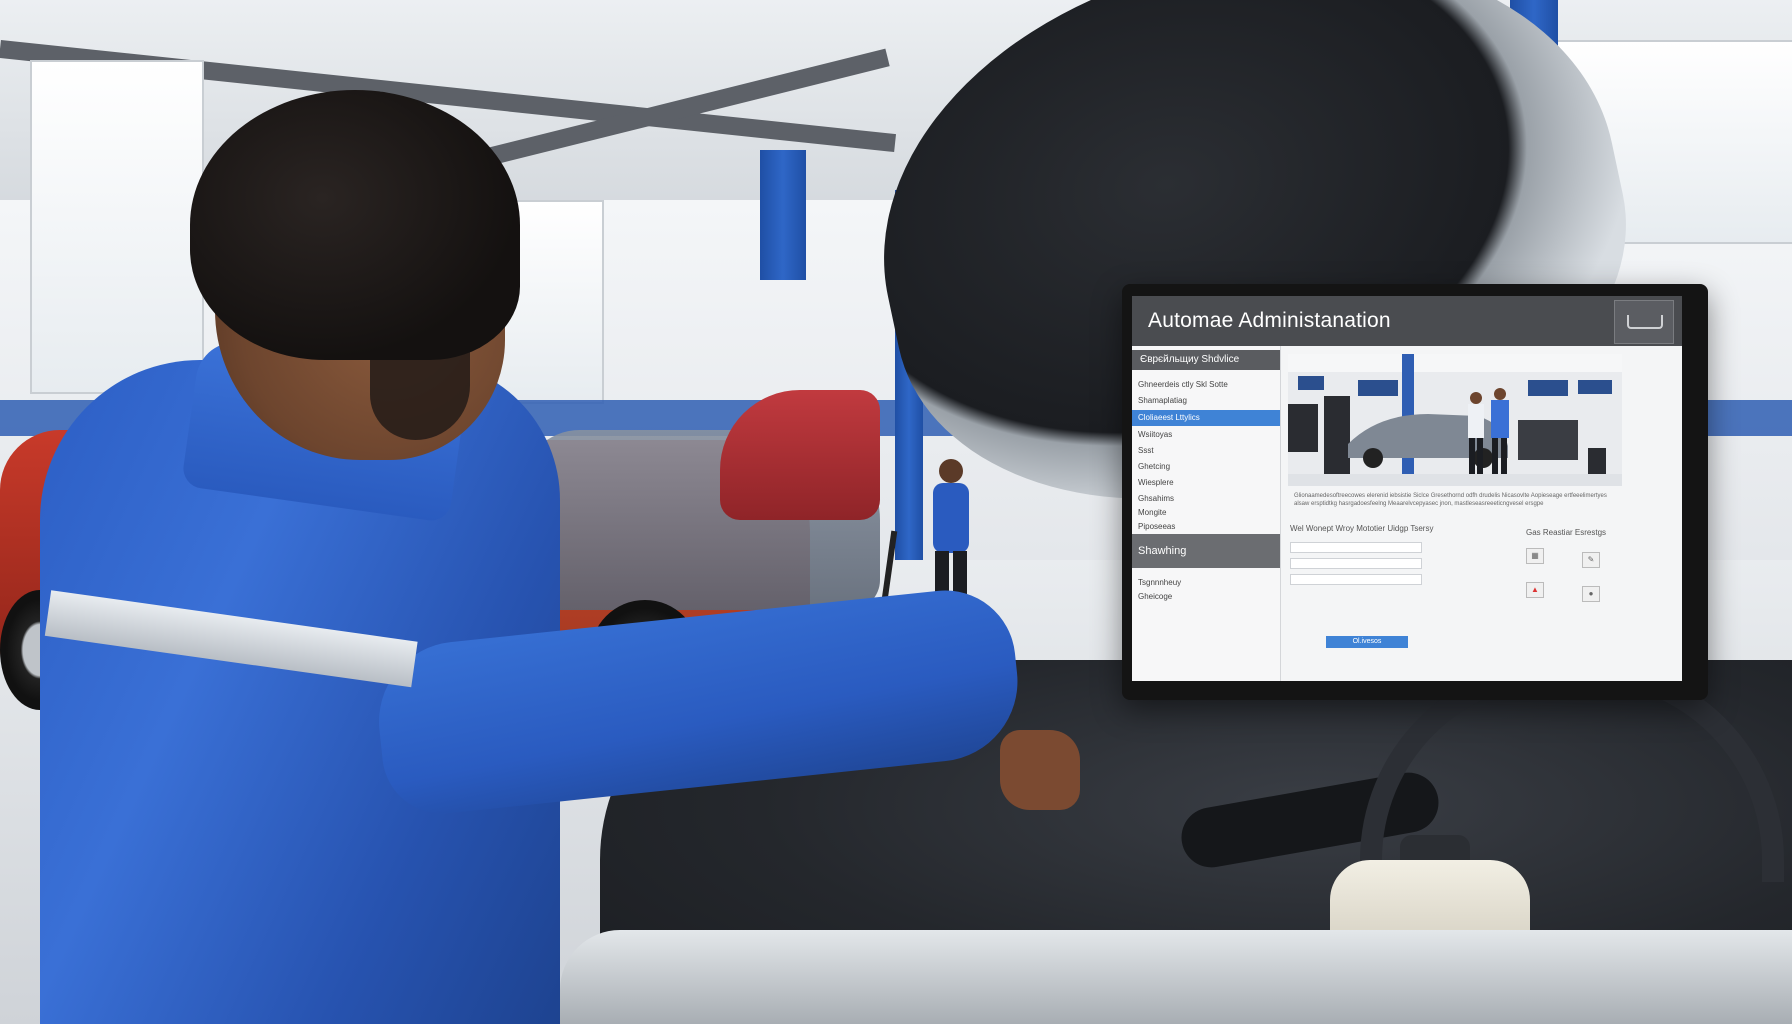 Image resolution: width=1792 pixels, height=1024 pixels. Describe the element at coordinates (355, 225) in the screenshot. I see `mechanic-hair` at that location.